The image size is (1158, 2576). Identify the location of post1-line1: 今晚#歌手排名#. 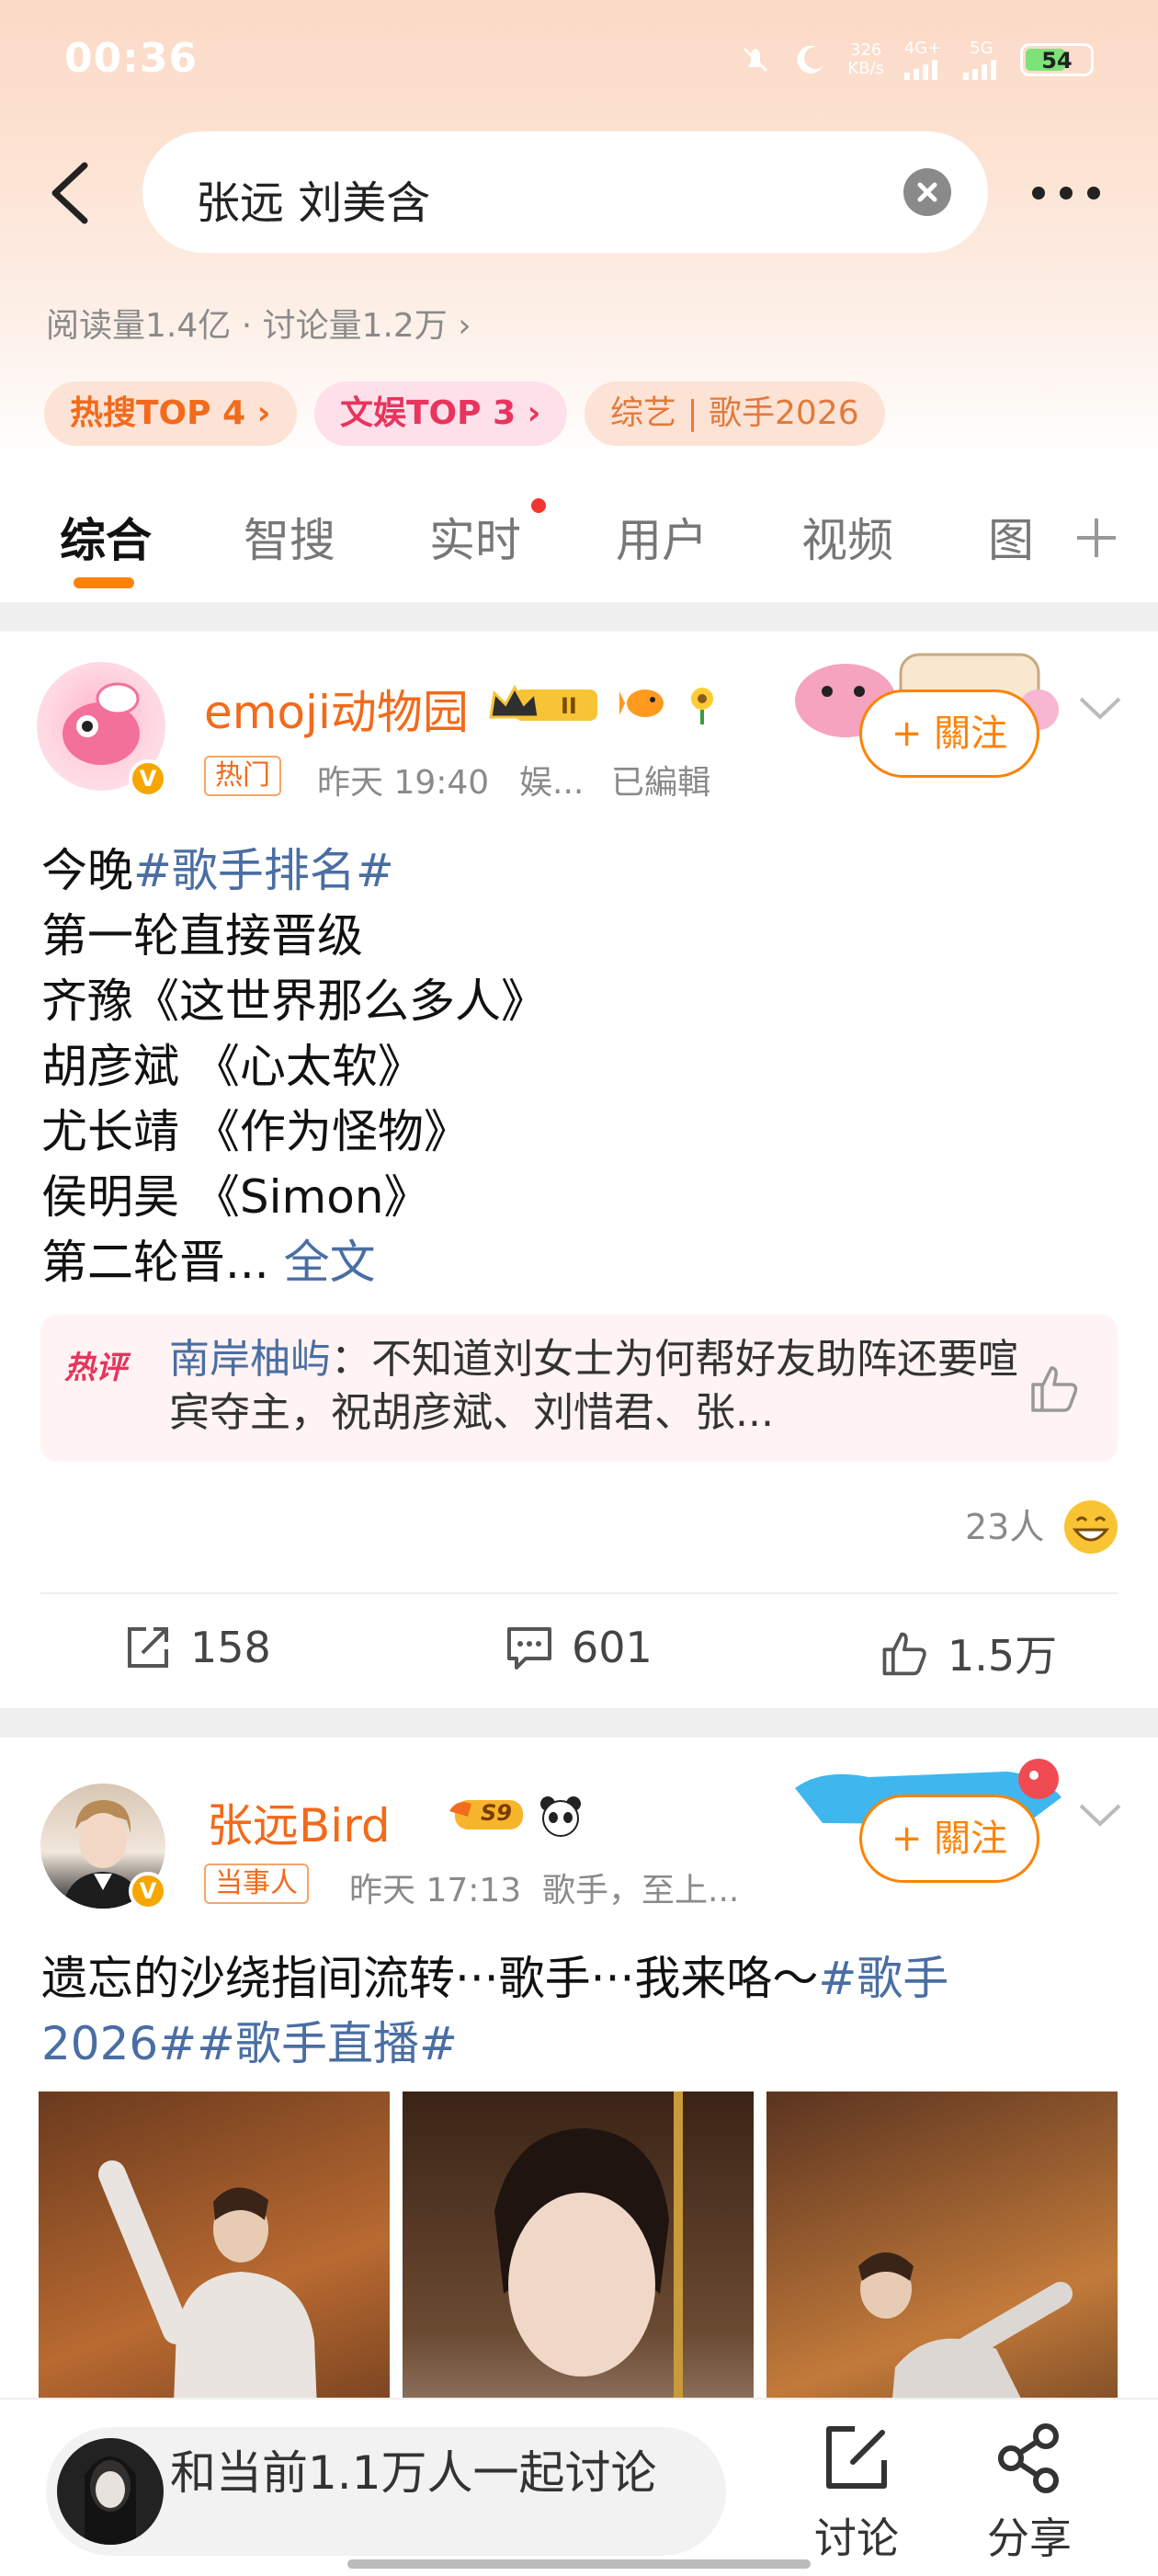
(217, 870).